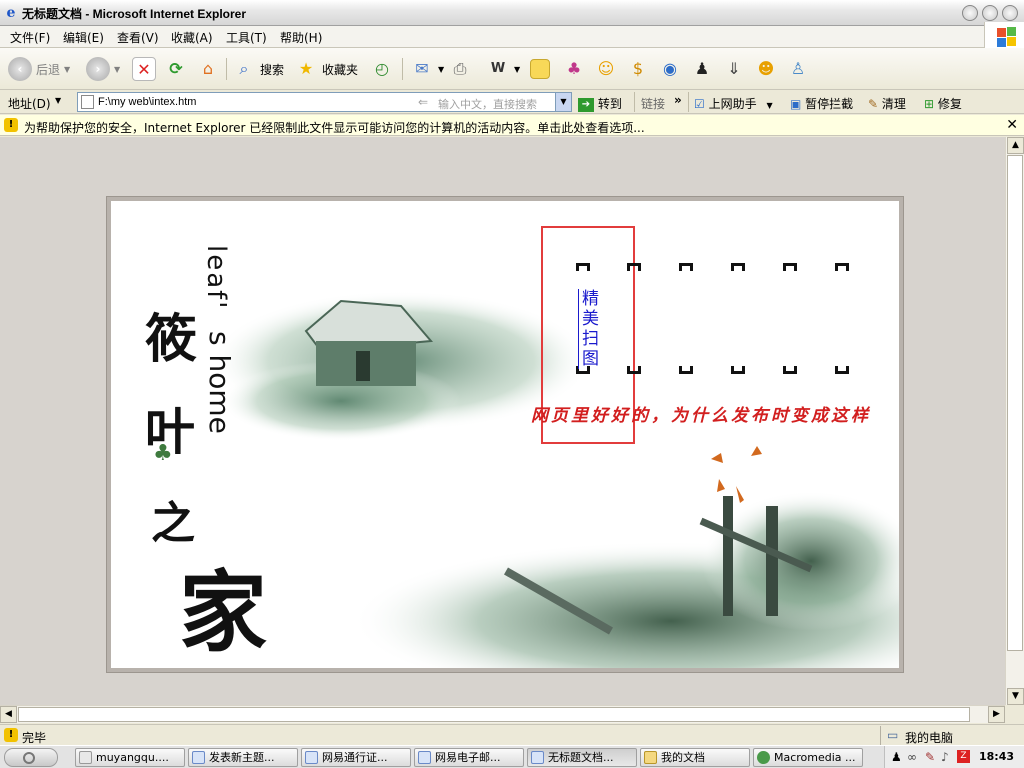 This screenshot has height=768, width=1024. I want to click on speaker-icon: ♪, so click(945, 757).